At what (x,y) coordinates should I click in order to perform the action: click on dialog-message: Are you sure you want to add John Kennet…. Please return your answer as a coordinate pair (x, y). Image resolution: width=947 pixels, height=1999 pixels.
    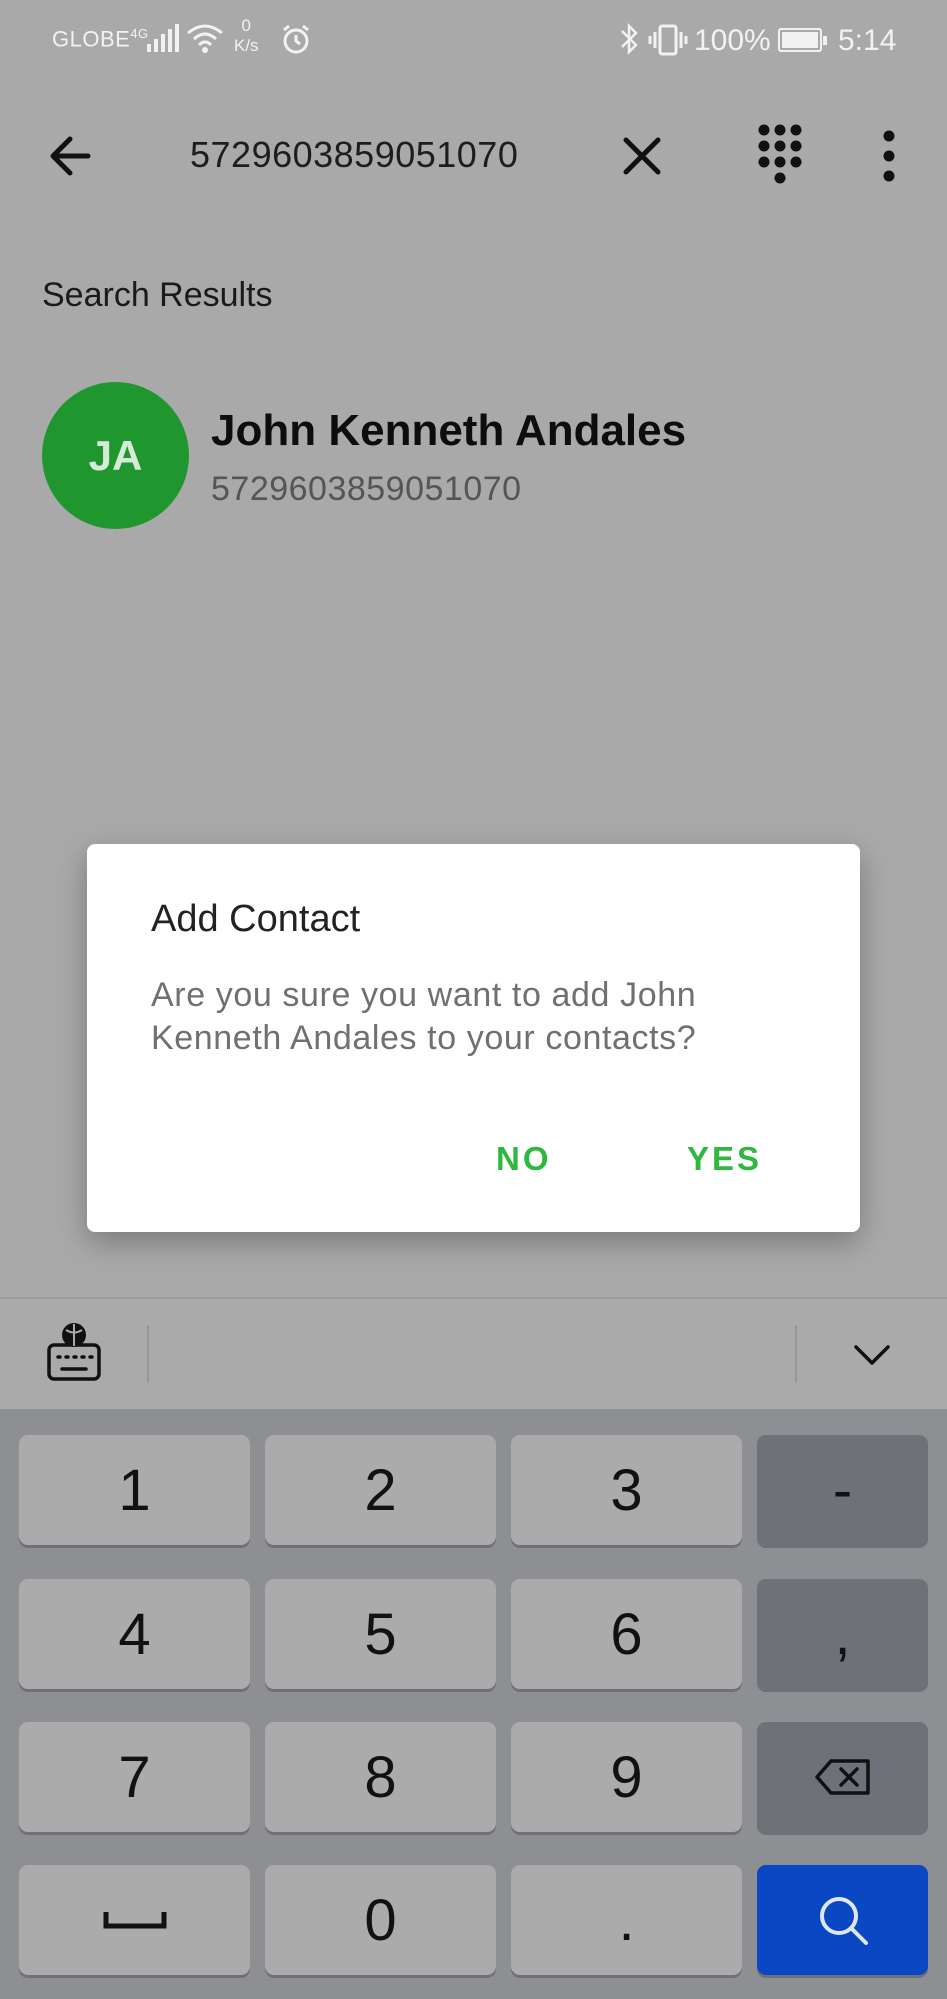
    Looking at the image, I should click on (424, 1016).